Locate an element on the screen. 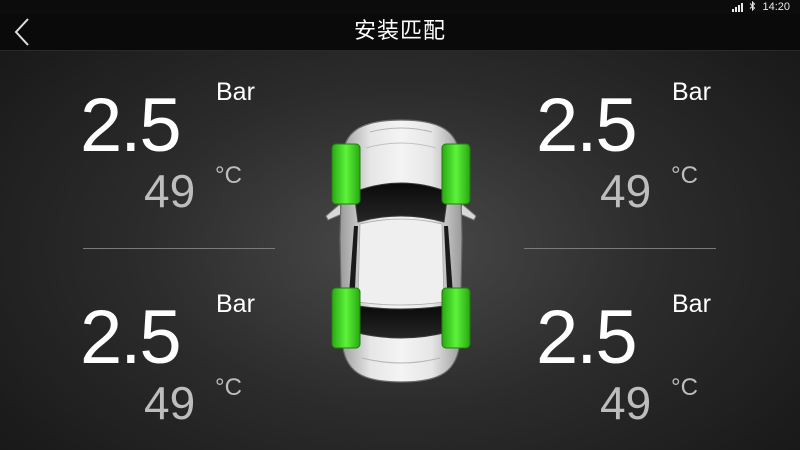 The width and height of the screenshot is (800, 450). title-bar: 安装匹配 is located at coordinates (400, 32).